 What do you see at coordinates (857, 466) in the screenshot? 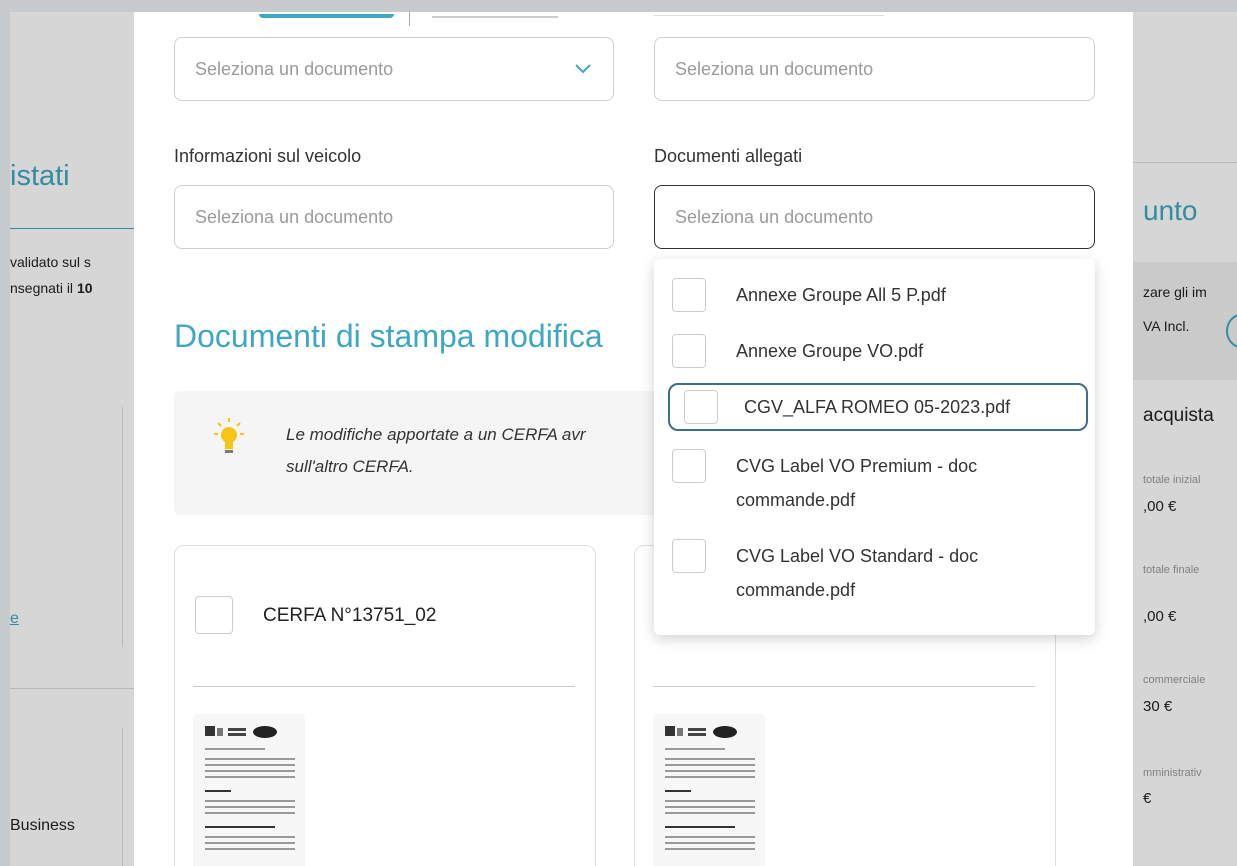
I see `option-label-line: CVG Label VO Premium - doc` at bounding box center [857, 466].